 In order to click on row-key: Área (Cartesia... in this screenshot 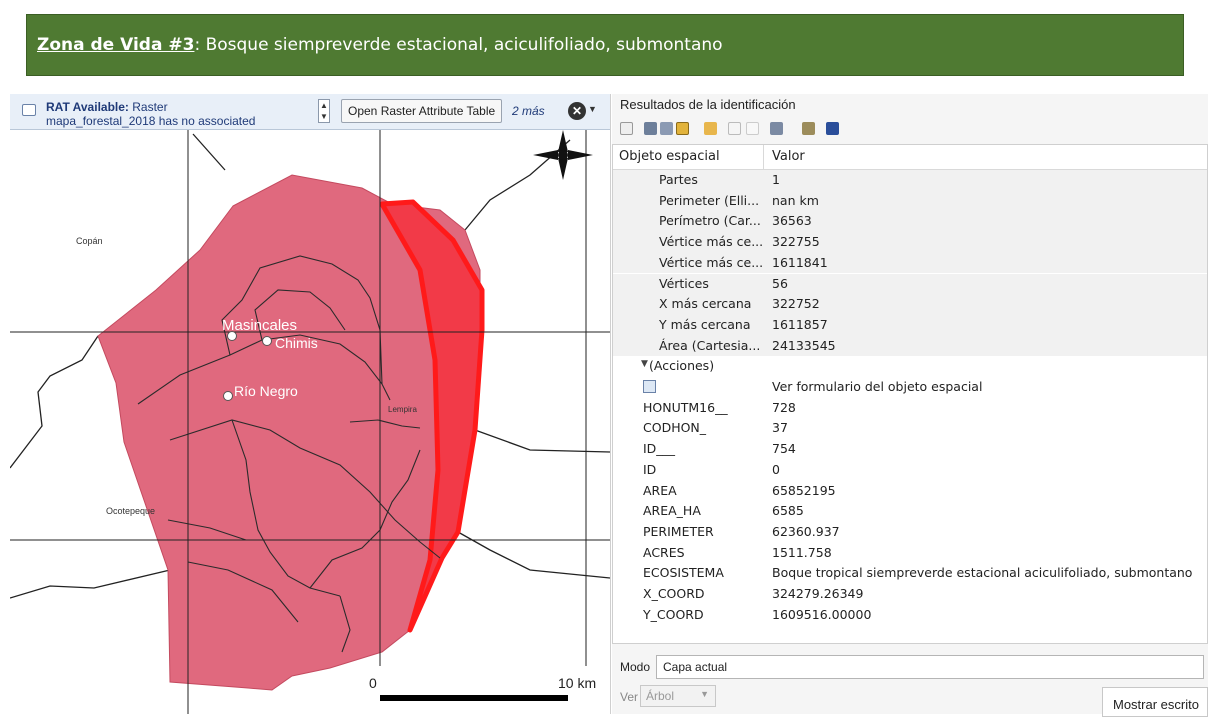, I will do `click(710, 345)`.